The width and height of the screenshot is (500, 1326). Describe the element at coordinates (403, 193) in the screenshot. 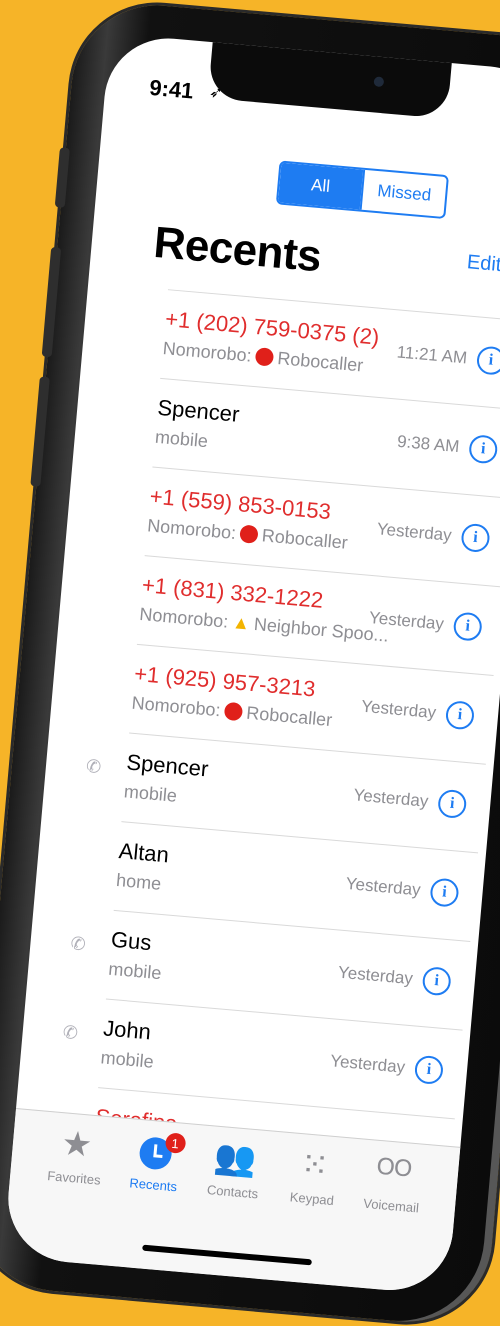

I see `segment-missed: Missed` at that location.